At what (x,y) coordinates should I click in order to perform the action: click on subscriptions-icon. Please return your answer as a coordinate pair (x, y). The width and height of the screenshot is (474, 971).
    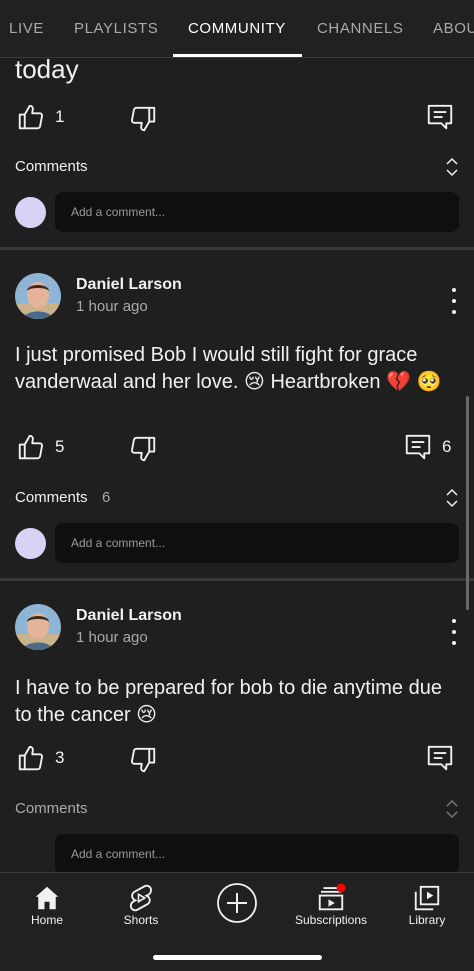
    Looking at the image, I should click on (332, 897).